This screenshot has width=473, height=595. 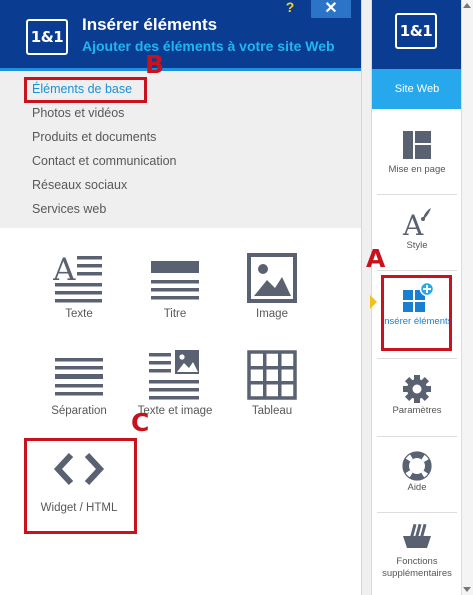 I want to click on panel-title: Insérer éléments, so click(x=150, y=24).